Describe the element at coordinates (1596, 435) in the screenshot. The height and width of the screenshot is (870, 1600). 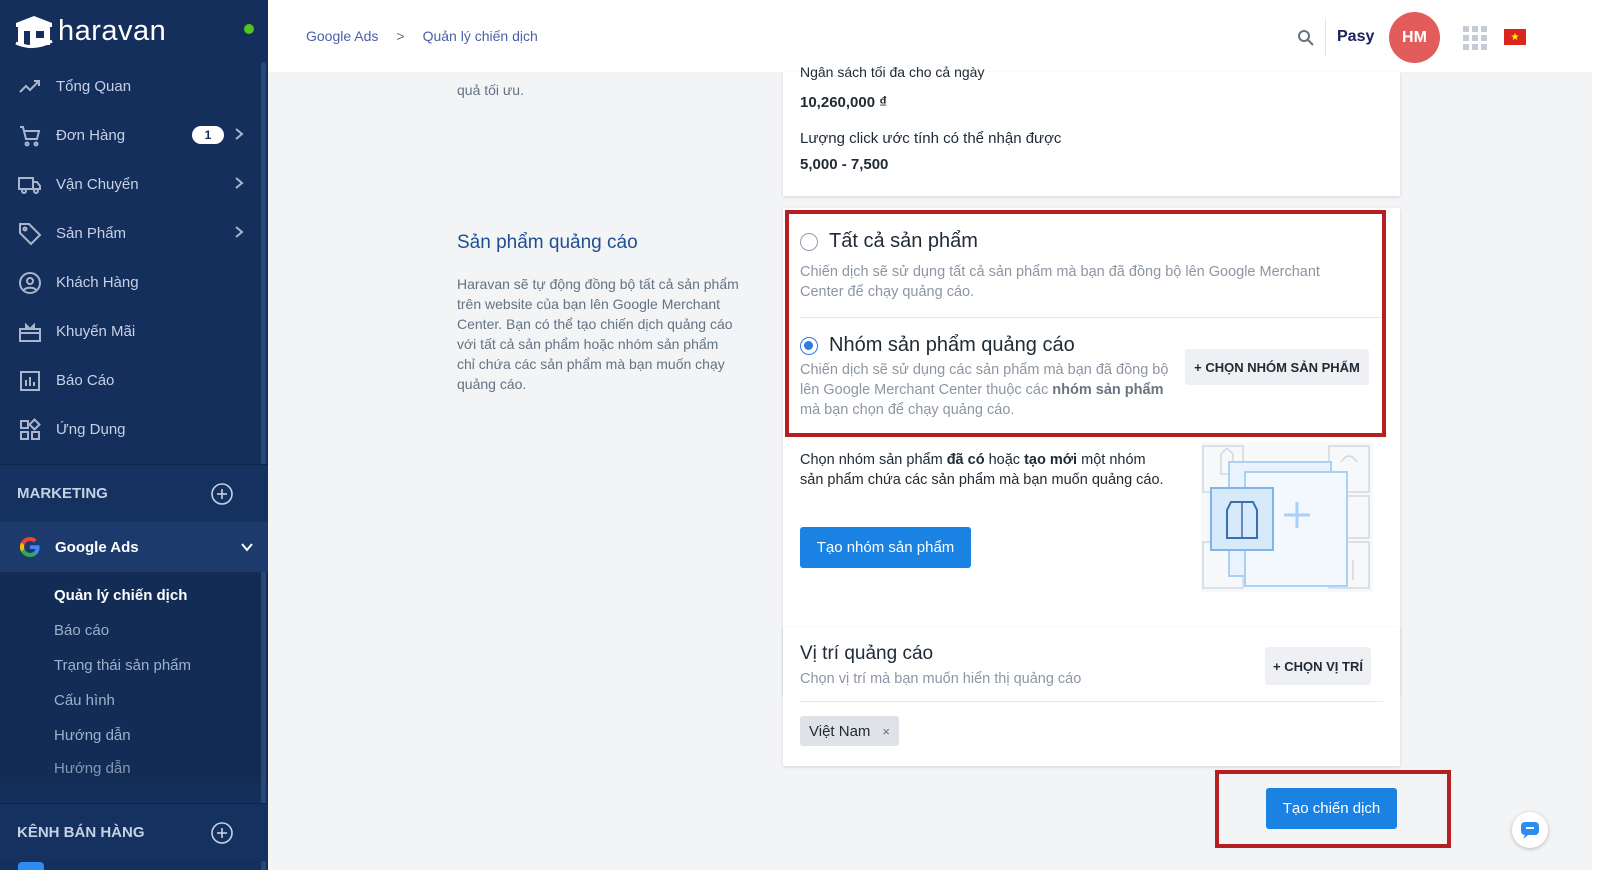
I see `right-rail` at that location.